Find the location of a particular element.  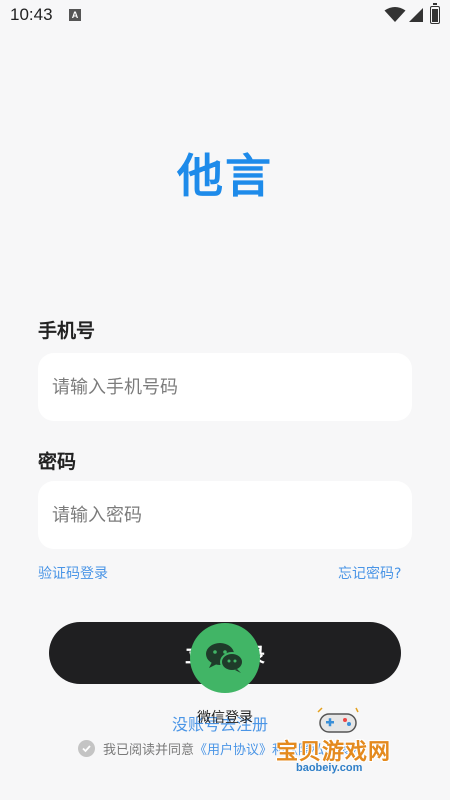

signal-icon is located at coordinates (416, 15).